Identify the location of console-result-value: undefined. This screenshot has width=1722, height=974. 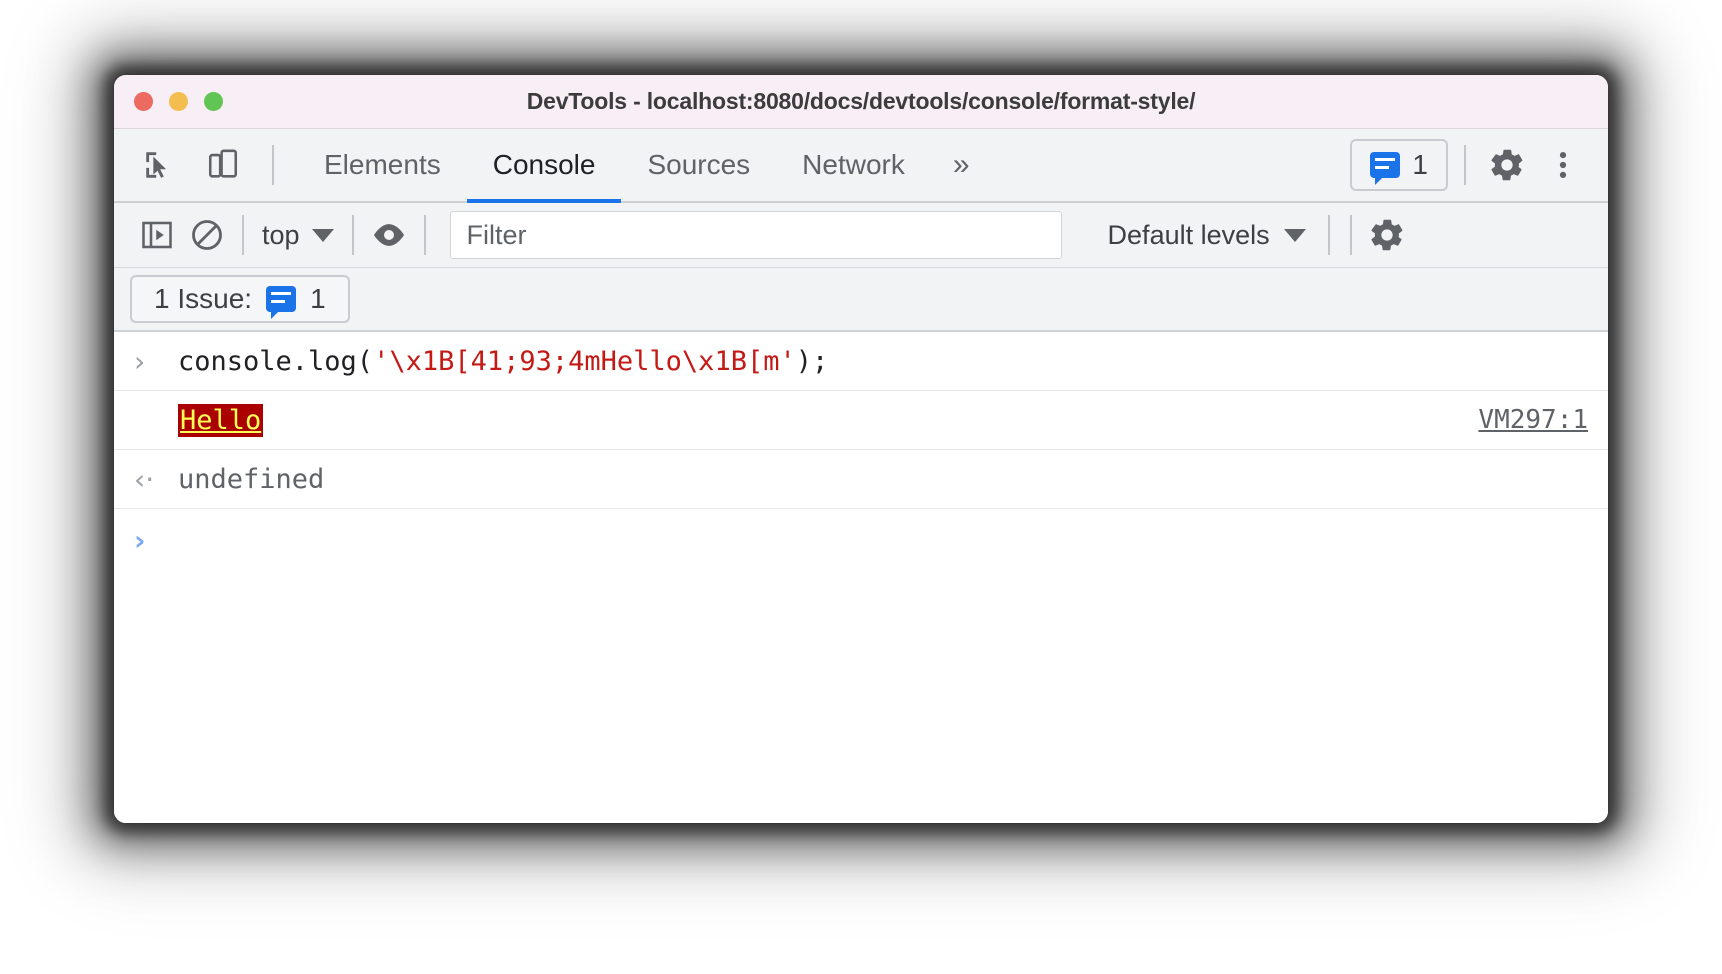
(251, 479).